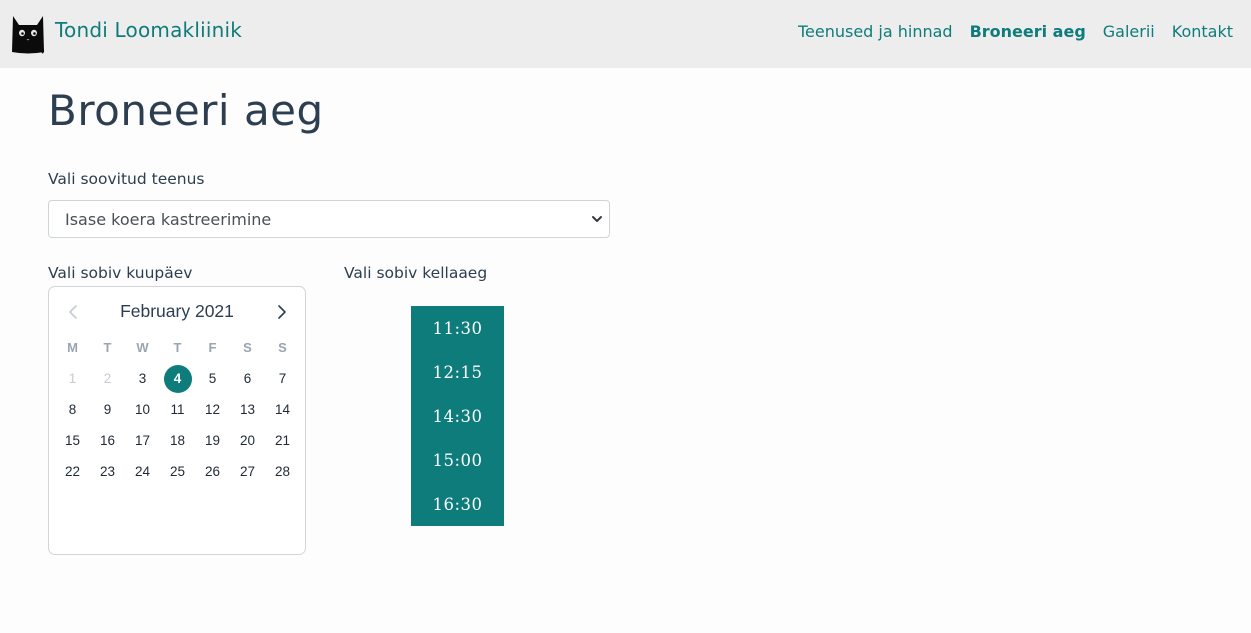 This screenshot has width=1251, height=633. I want to click on day-number: 17, so click(142, 440).